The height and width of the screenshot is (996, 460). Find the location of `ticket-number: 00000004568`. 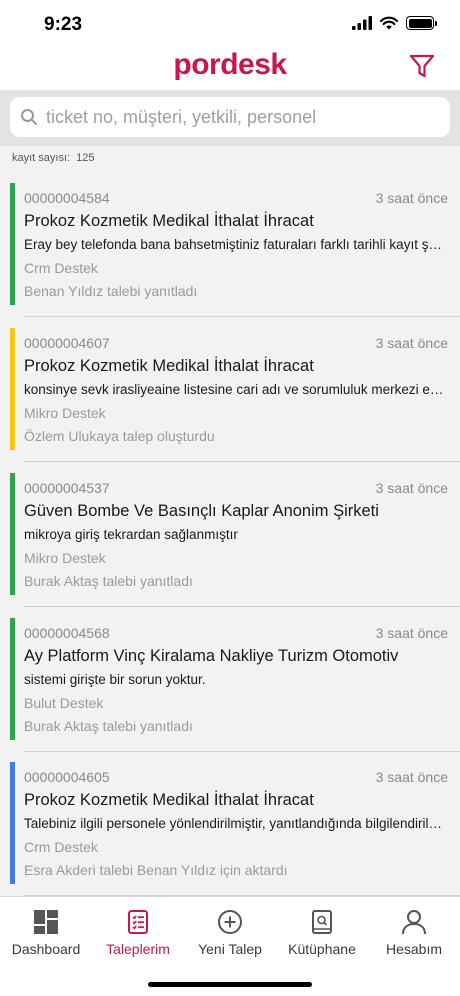

ticket-number: 00000004568 is located at coordinates (67, 633).